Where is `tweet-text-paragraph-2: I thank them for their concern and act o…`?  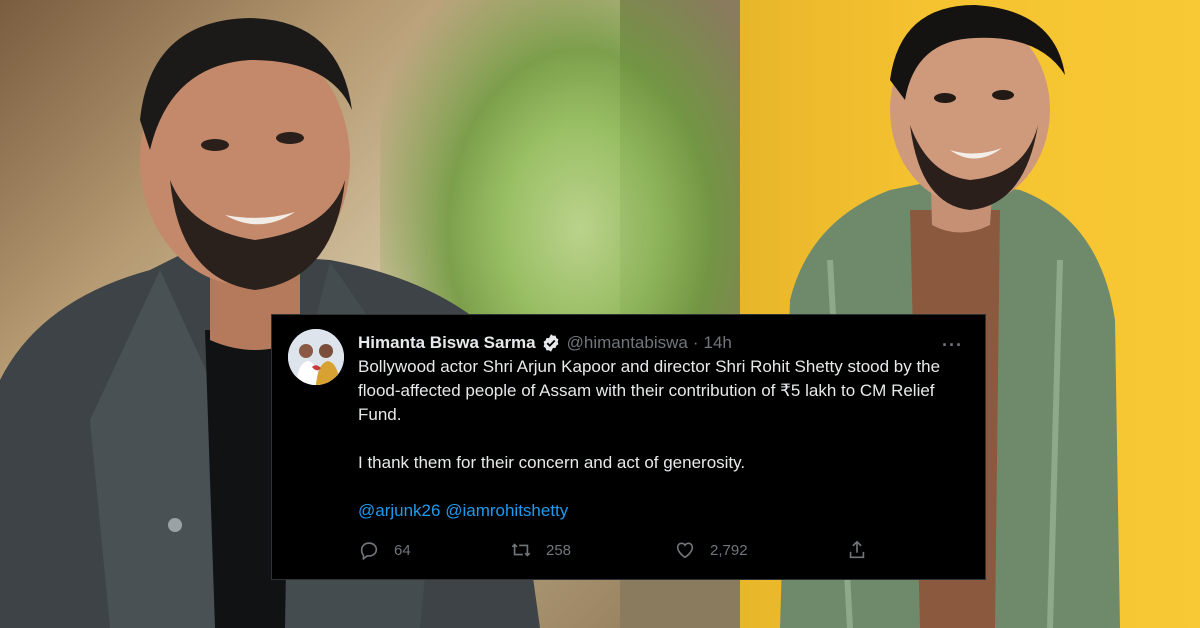
tweet-text-paragraph-2: I thank them for their concern and act o… is located at coordinates (552, 462).